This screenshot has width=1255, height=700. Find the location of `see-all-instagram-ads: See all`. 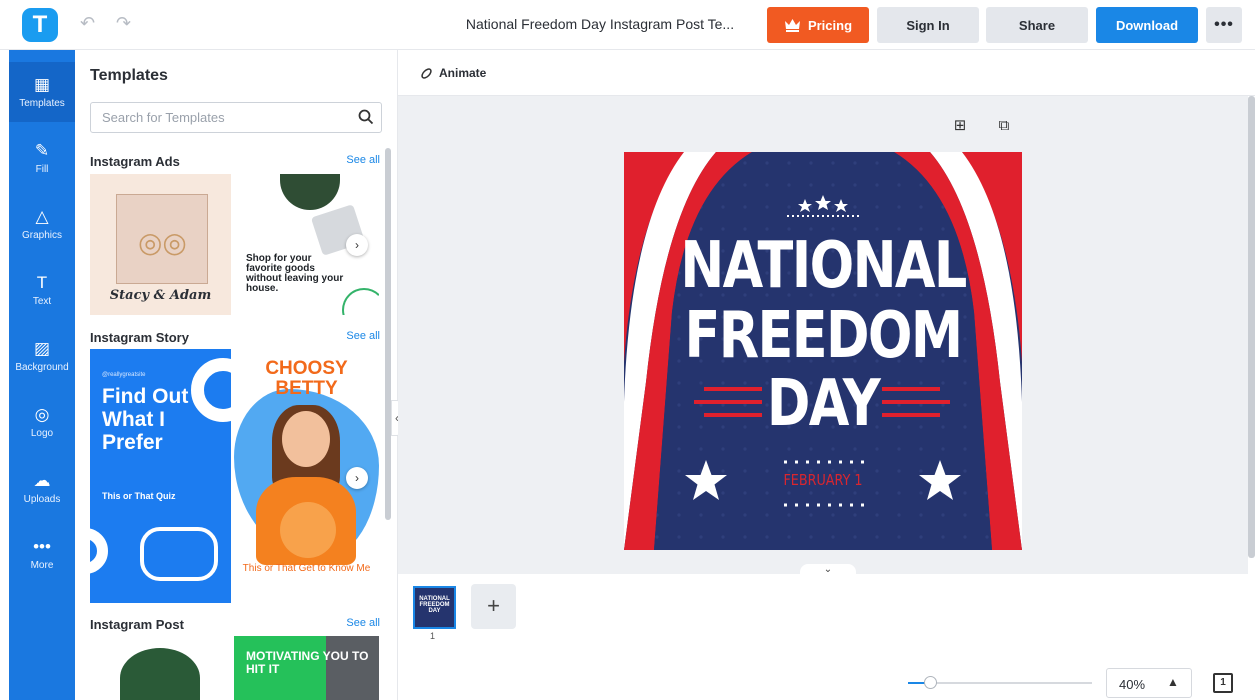

see-all-instagram-ads: See all is located at coordinates (363, 160).